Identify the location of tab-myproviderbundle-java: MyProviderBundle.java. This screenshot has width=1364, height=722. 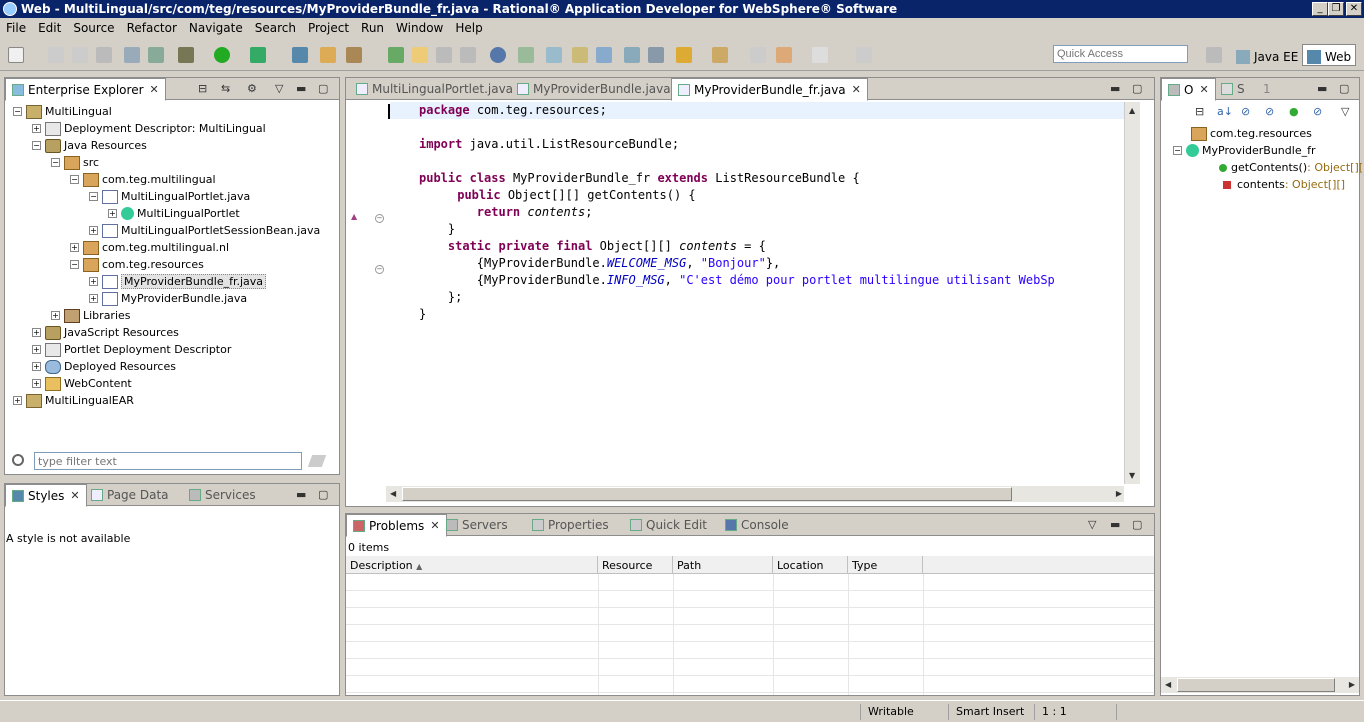
(594, 89).